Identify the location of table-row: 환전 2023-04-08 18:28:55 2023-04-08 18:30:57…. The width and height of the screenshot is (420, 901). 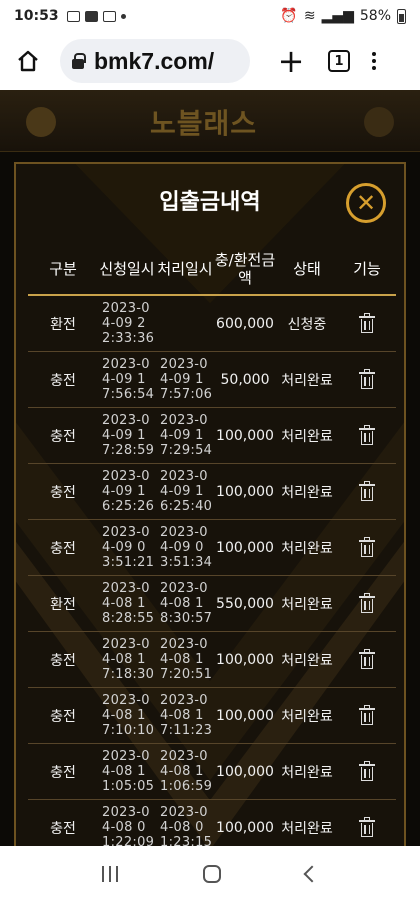
(212, 604).